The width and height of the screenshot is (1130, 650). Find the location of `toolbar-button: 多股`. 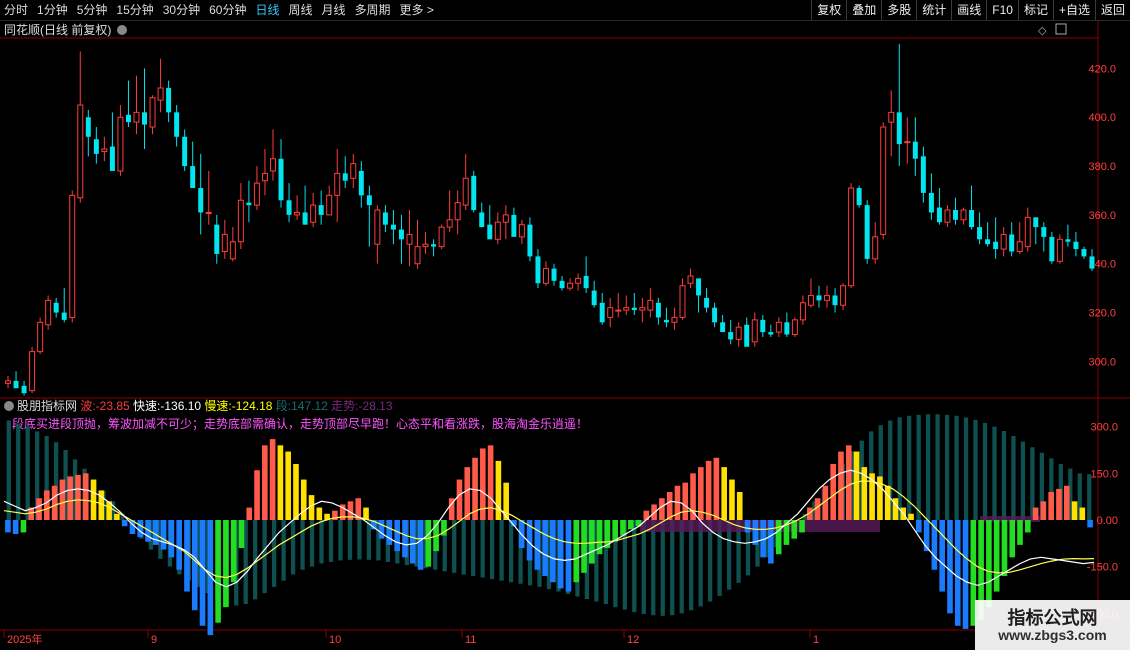

toolbar-button: 多股 is located at coordinates (898, 10).